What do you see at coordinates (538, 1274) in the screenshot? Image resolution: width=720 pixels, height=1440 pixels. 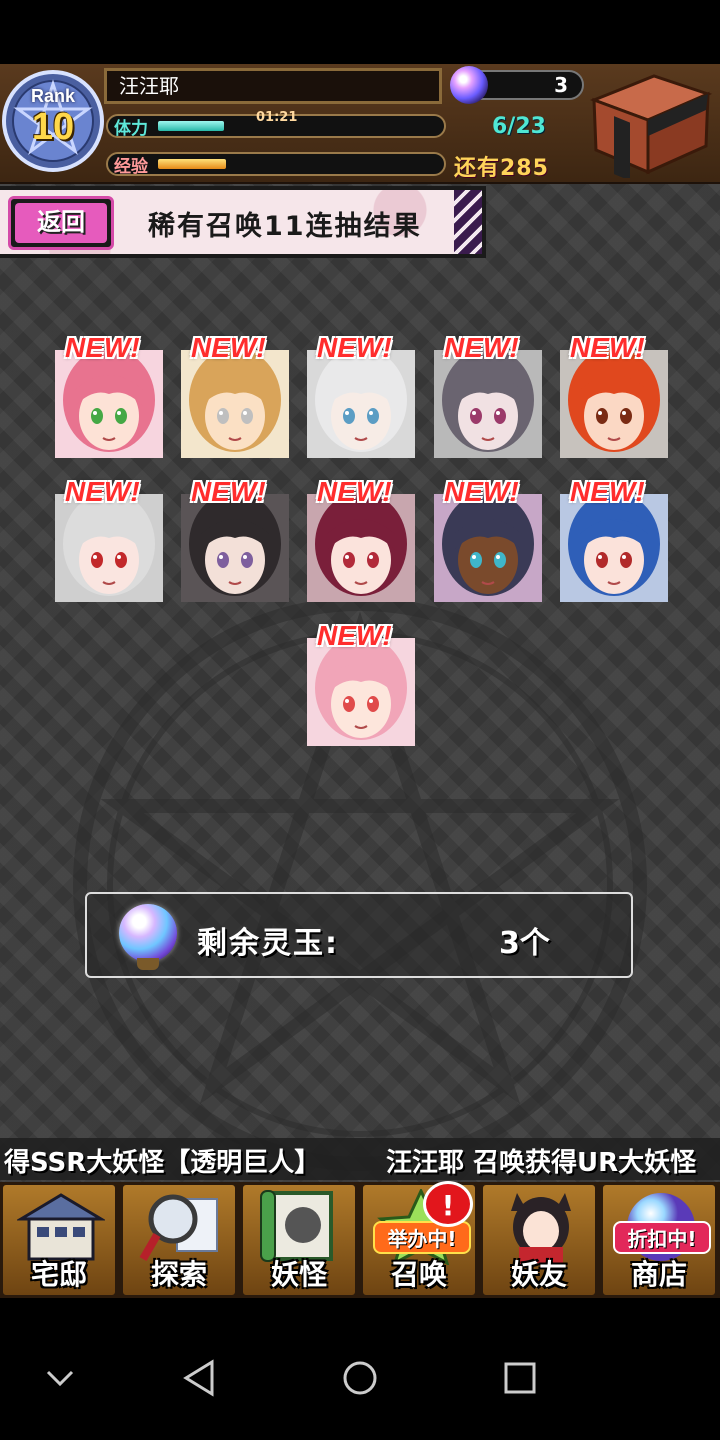 I see `nav-label-friends: 妖友` at bounding box center [538, 1274].